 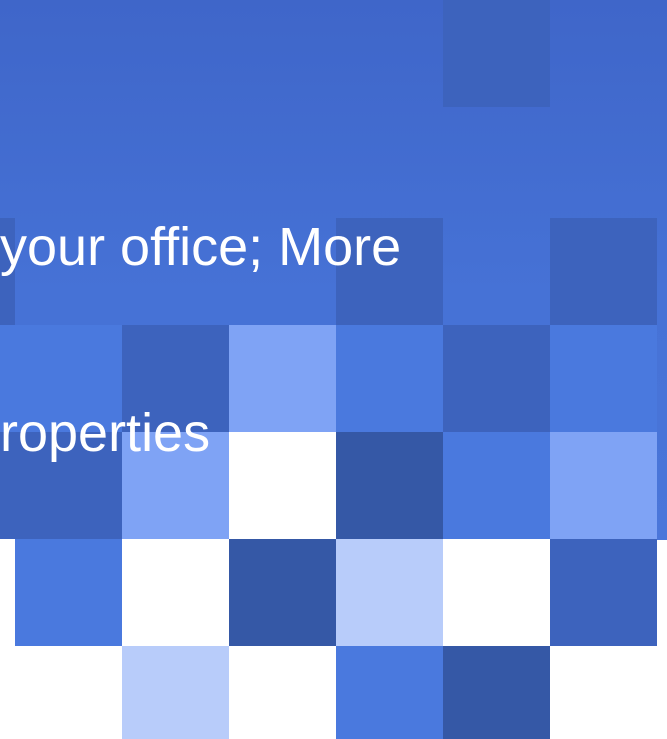 I want to click on title-line-2: roperties, so click(x=105, y=433).